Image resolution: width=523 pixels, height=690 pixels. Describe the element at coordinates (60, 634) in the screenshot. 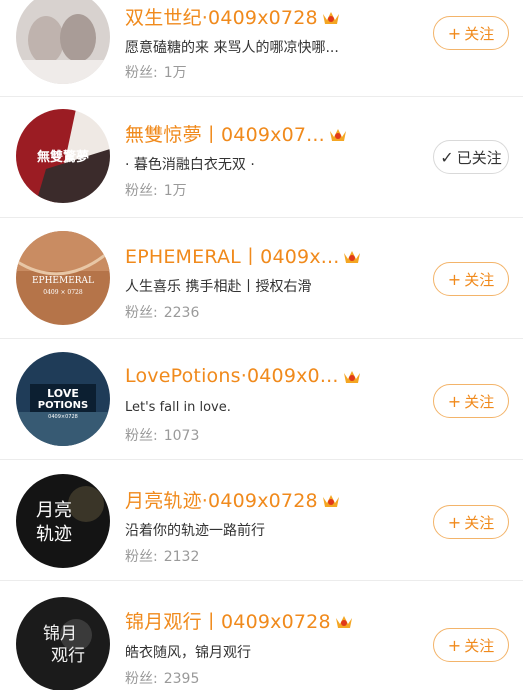

I see `avatar-text: 锦月` at that location.